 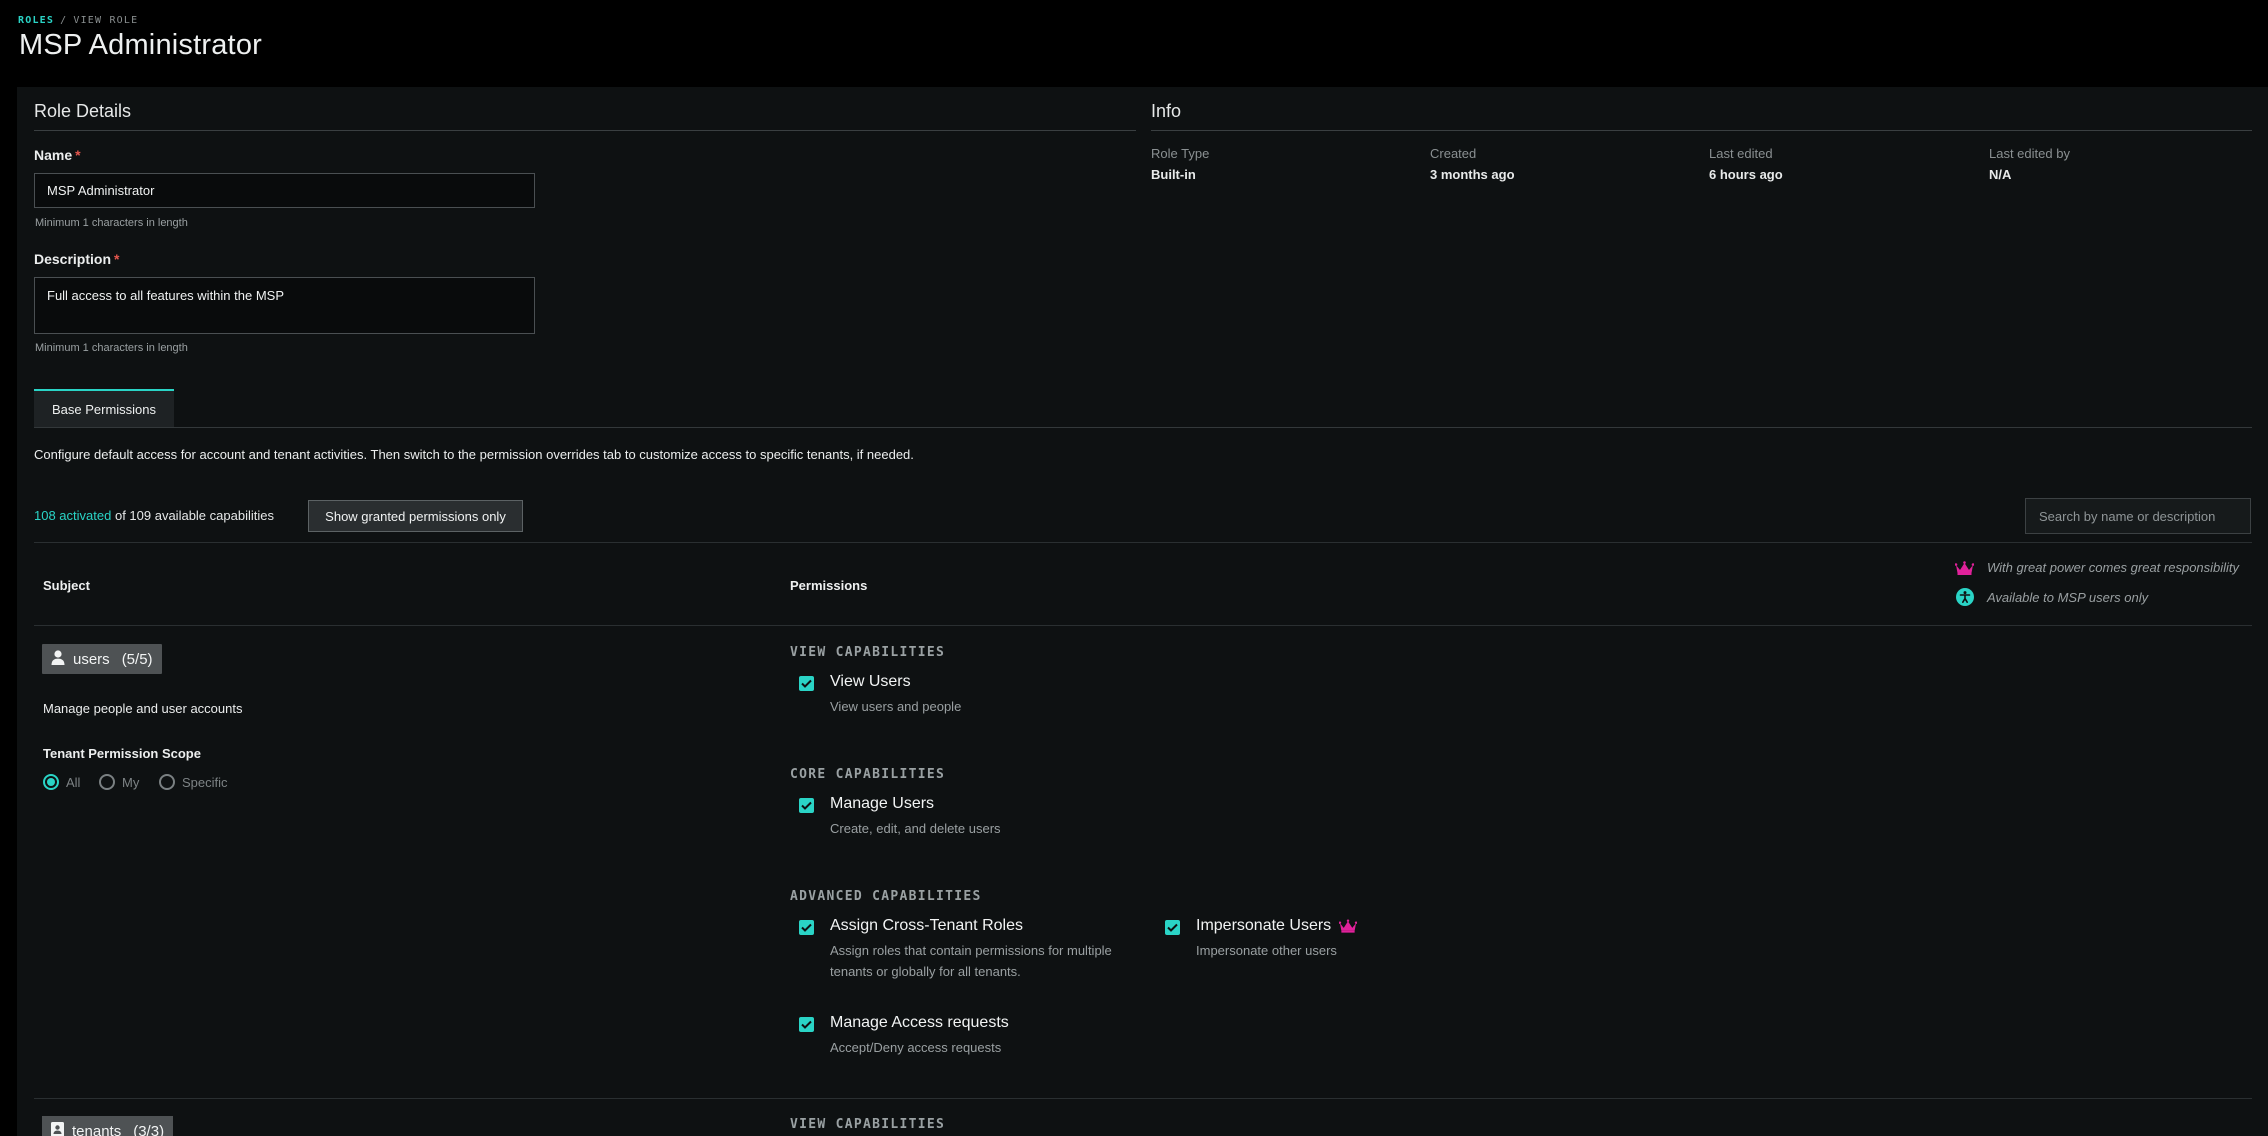 What do you see at coordinates (36, 20) in the screenshot?
I see `breadcrumb-roles-link: ROLES` at bounding box center [36, 20].